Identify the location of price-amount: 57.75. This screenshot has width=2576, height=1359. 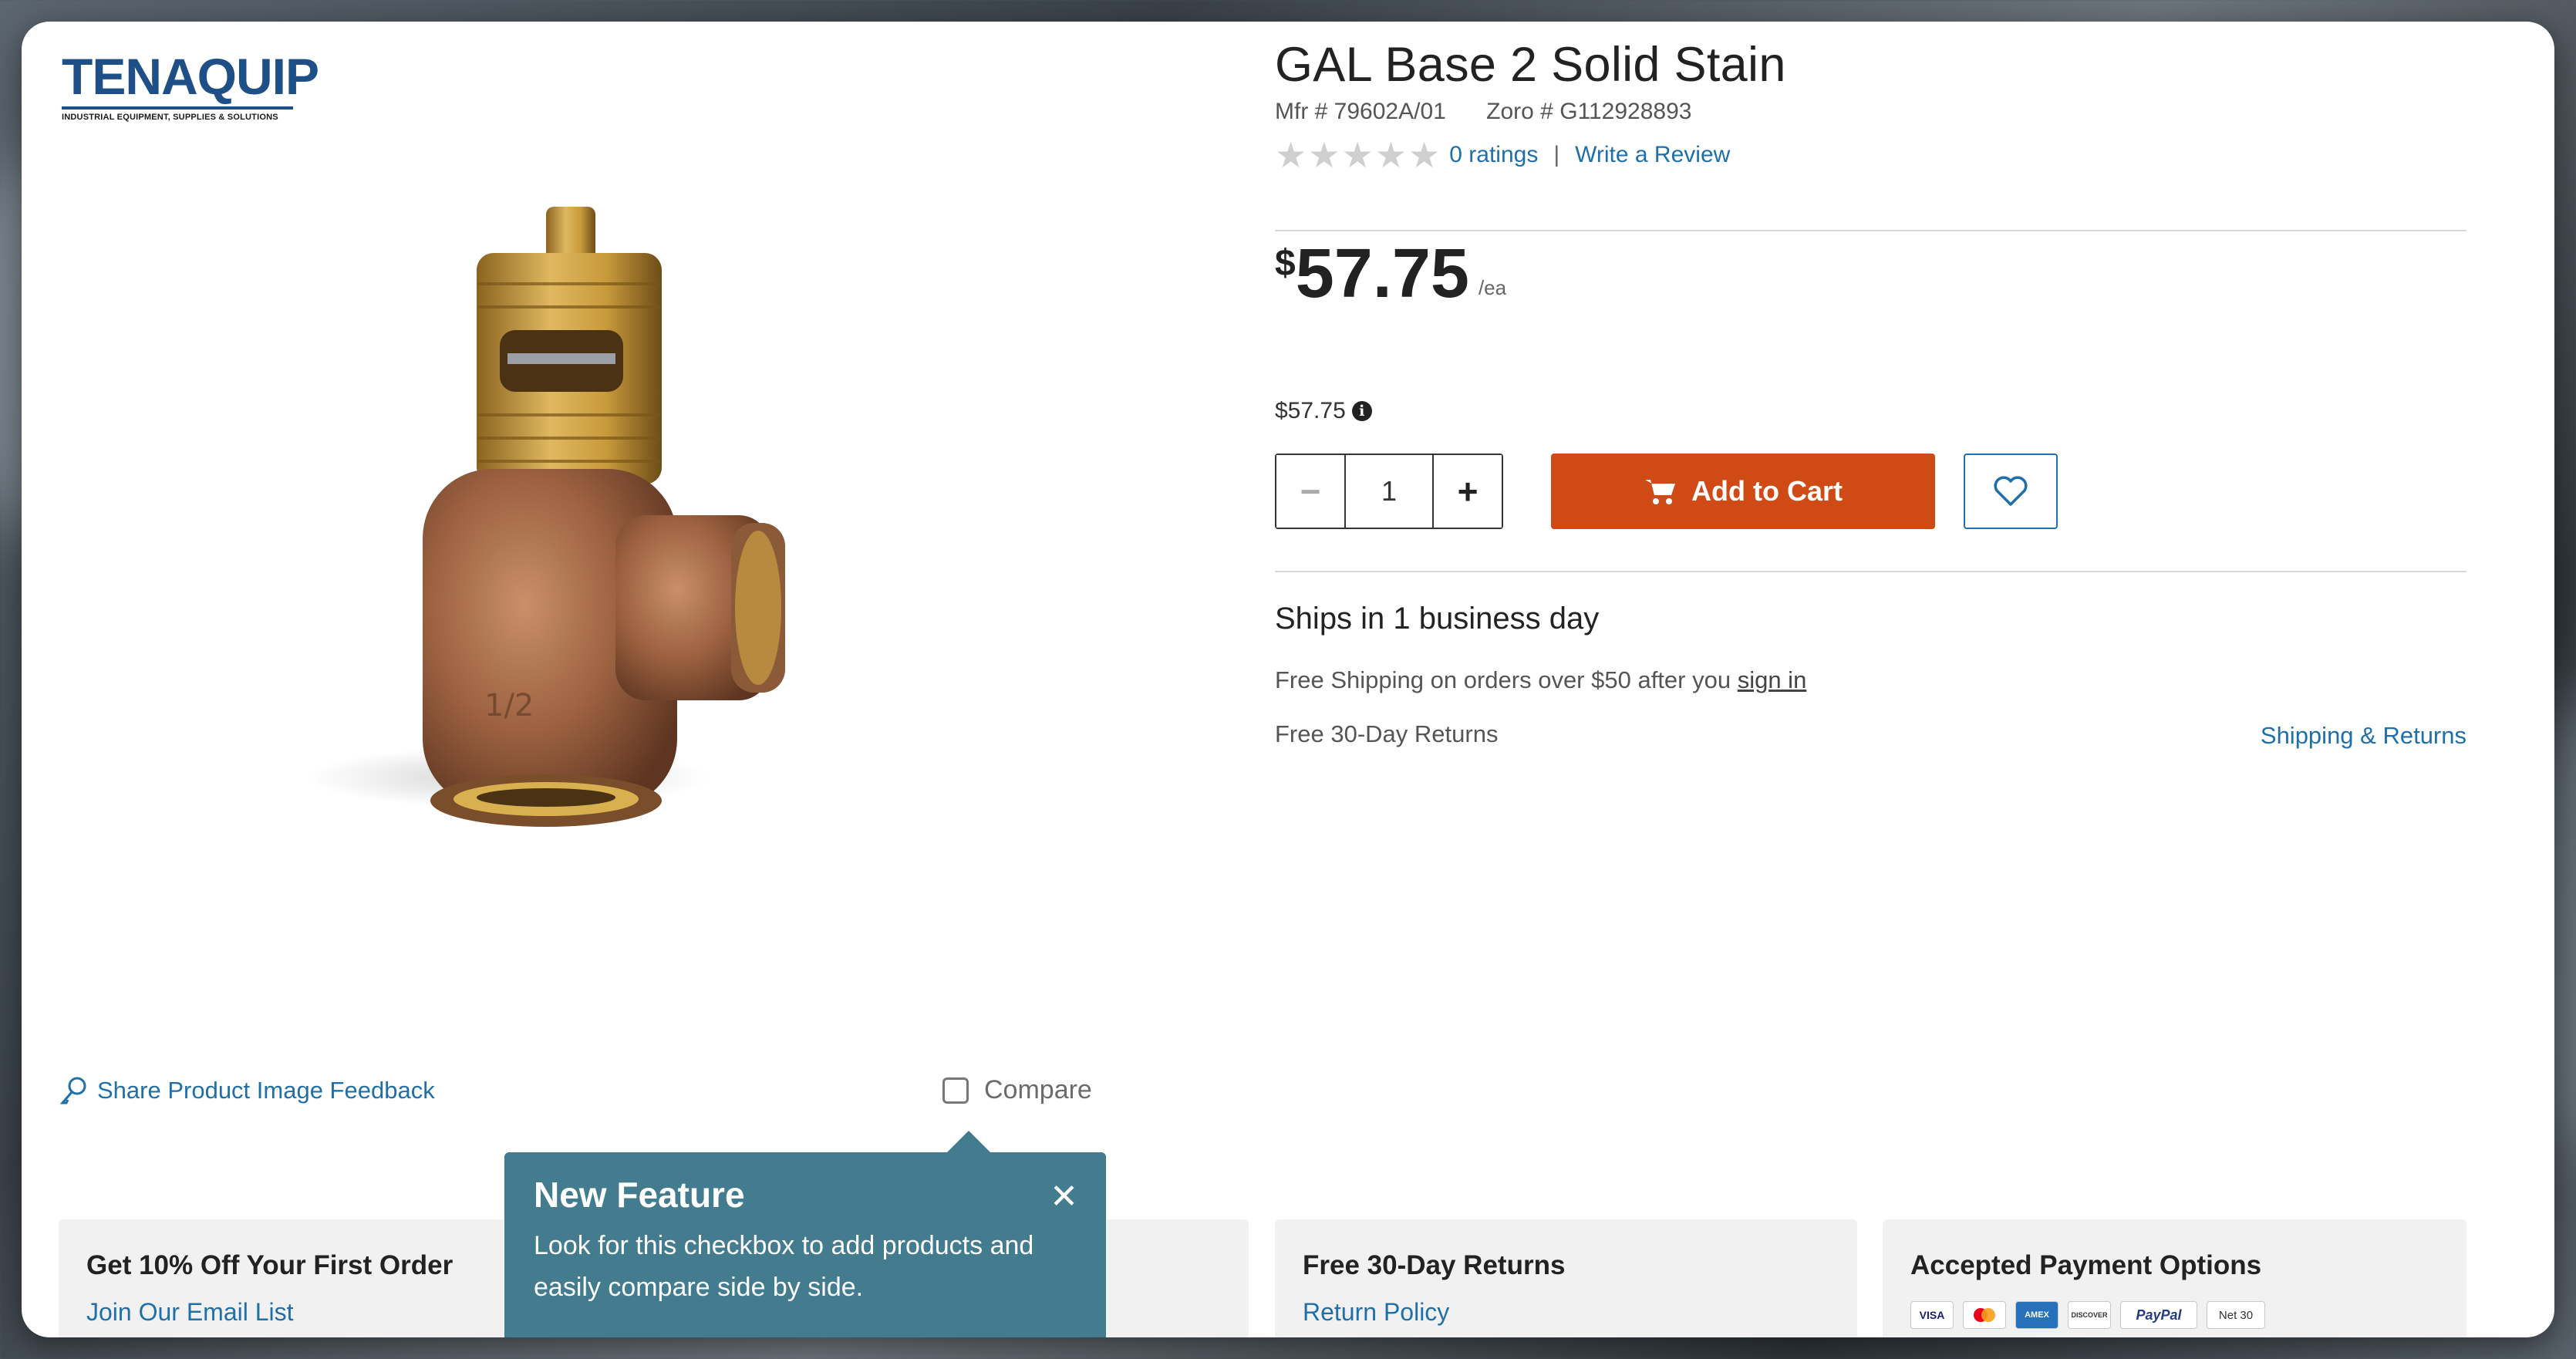
(1382, 273).